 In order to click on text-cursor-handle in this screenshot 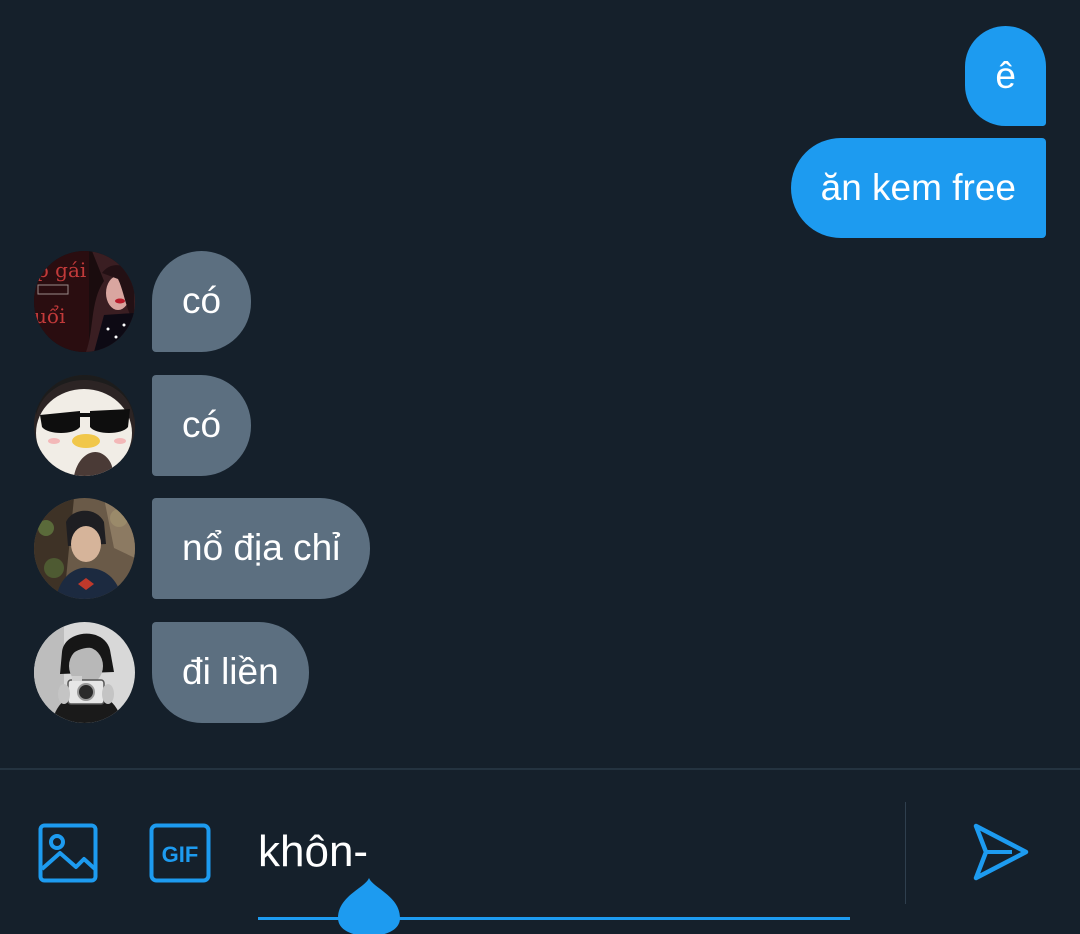, I will do `click(369, 906)`.